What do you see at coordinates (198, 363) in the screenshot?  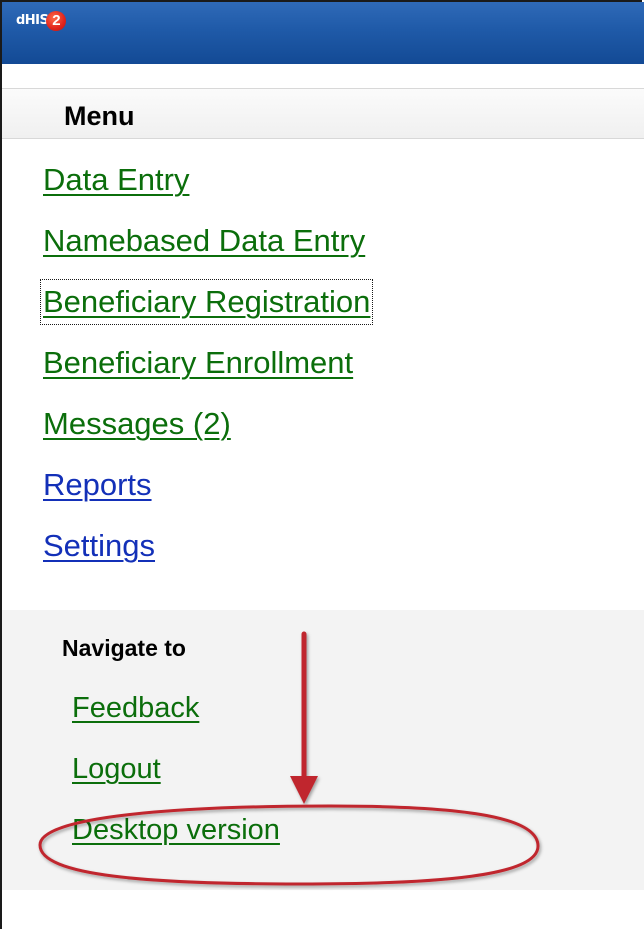 I see `beneficiary-enrollment-link: Beneficiary Enrollment` at bounding box center [198, 363].